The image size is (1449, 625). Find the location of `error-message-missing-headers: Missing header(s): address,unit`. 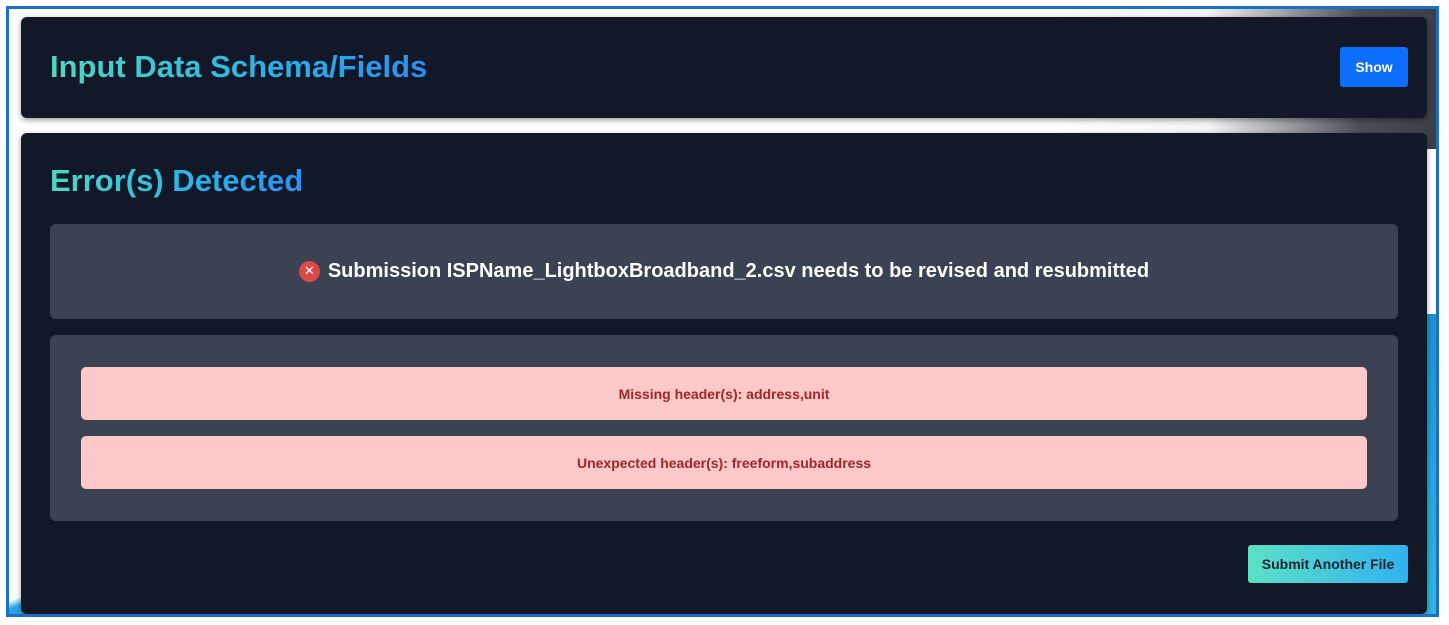

error-message-missing-headers: Missing header(s): address,unit is located at coordinates (724, 393).